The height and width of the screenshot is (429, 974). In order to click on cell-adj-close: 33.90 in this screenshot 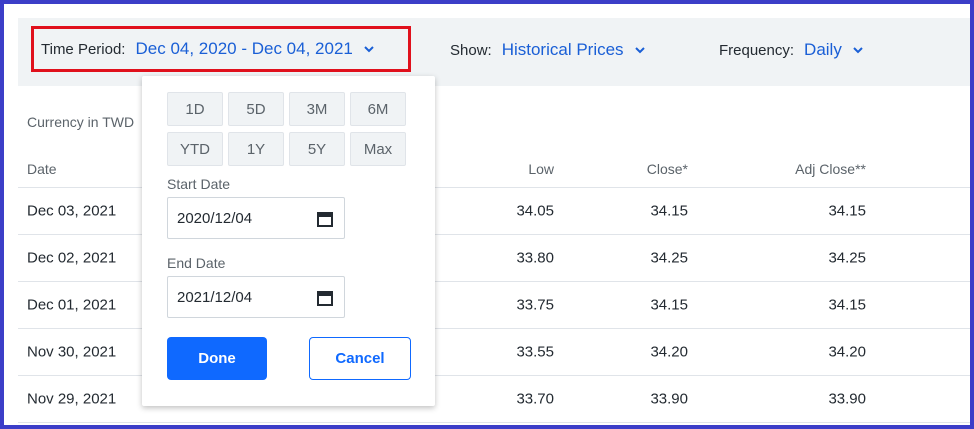, I will do `click(847, 399)`.